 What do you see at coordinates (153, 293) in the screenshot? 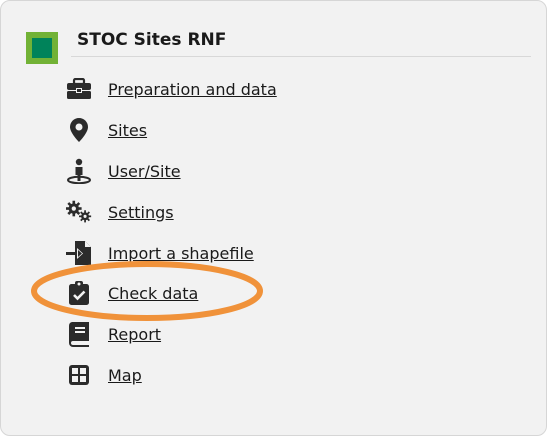
I see `menu-item-label: Check data` at bounding box center [153, 293].